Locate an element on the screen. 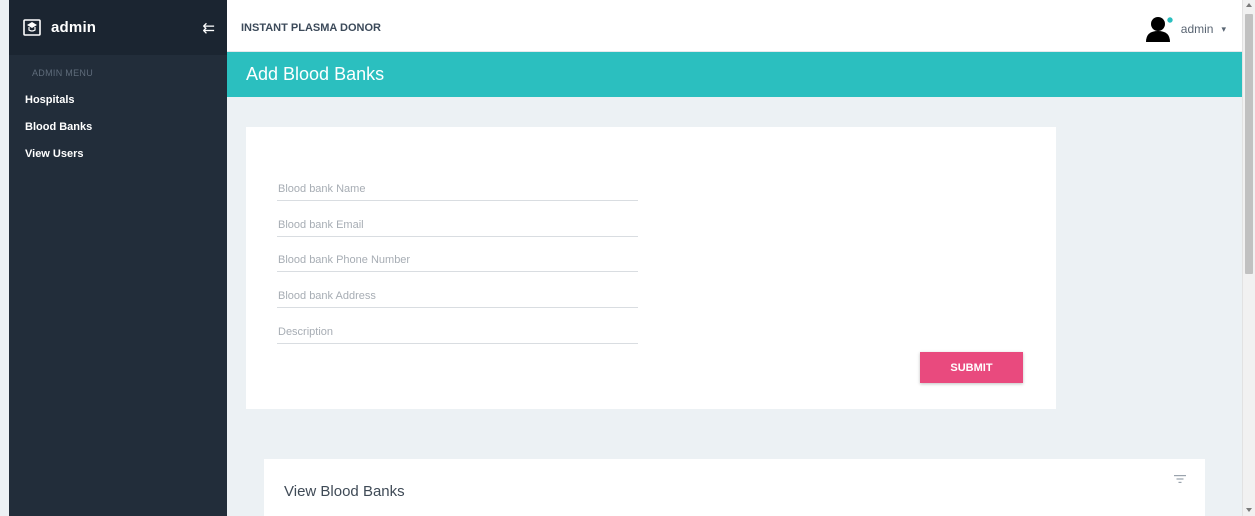  view-blood-banks-title: View Blood Banks is located at coordinates (344, 491).